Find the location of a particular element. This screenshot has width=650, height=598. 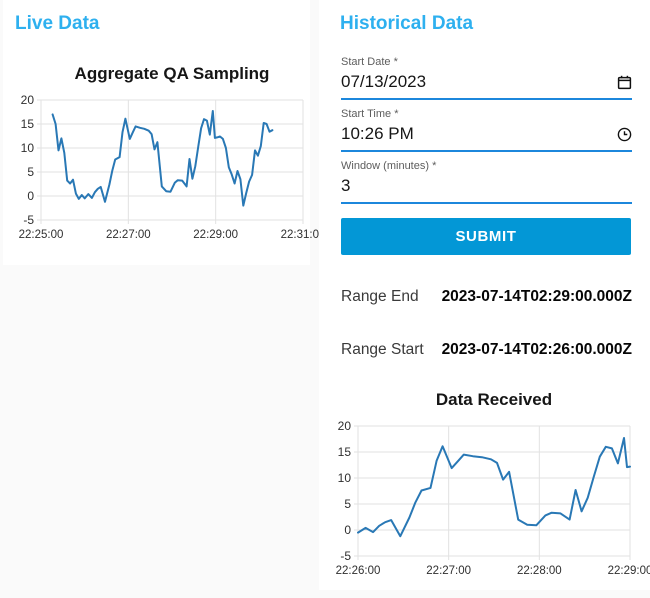

clock-icon is located at coordinates (624, 134).